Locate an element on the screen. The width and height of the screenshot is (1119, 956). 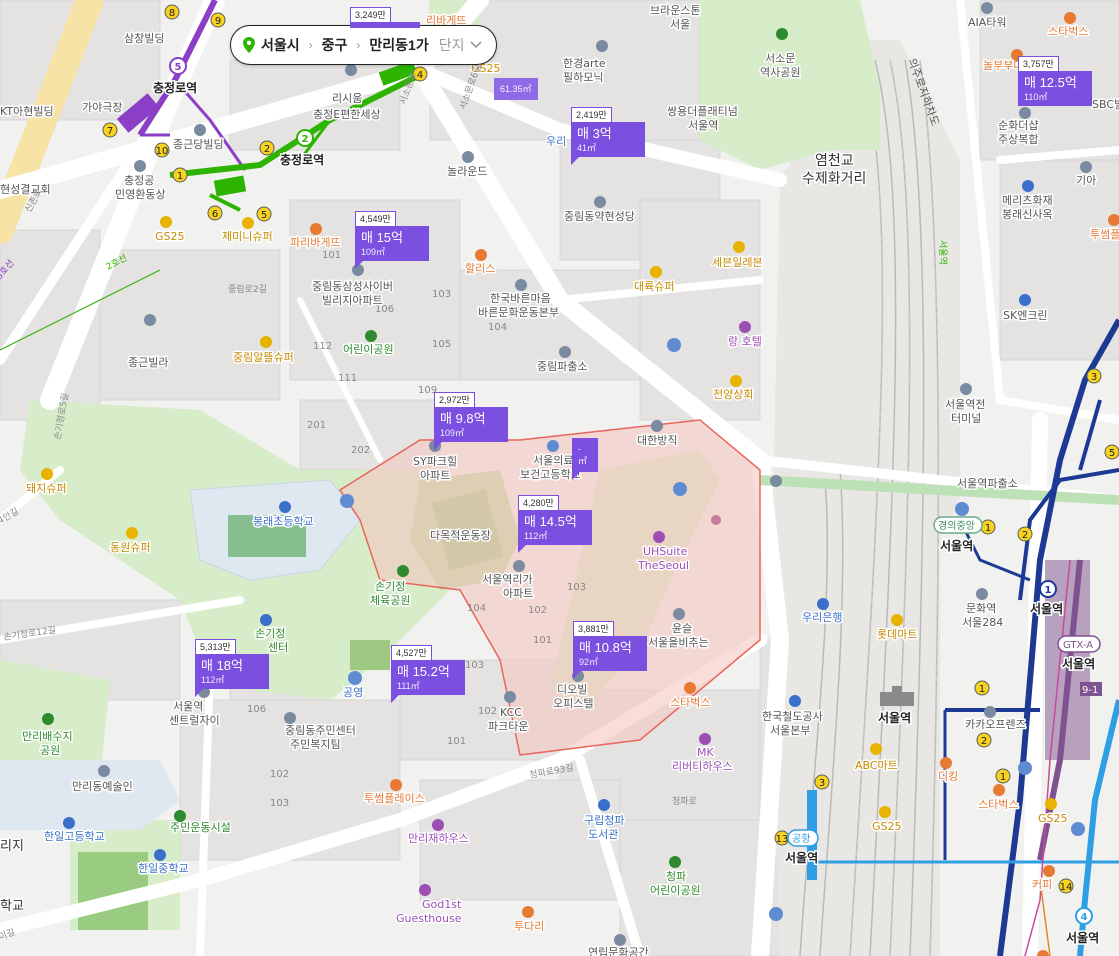
listing-price: 매 18억 is located at coordinates (222, 665).